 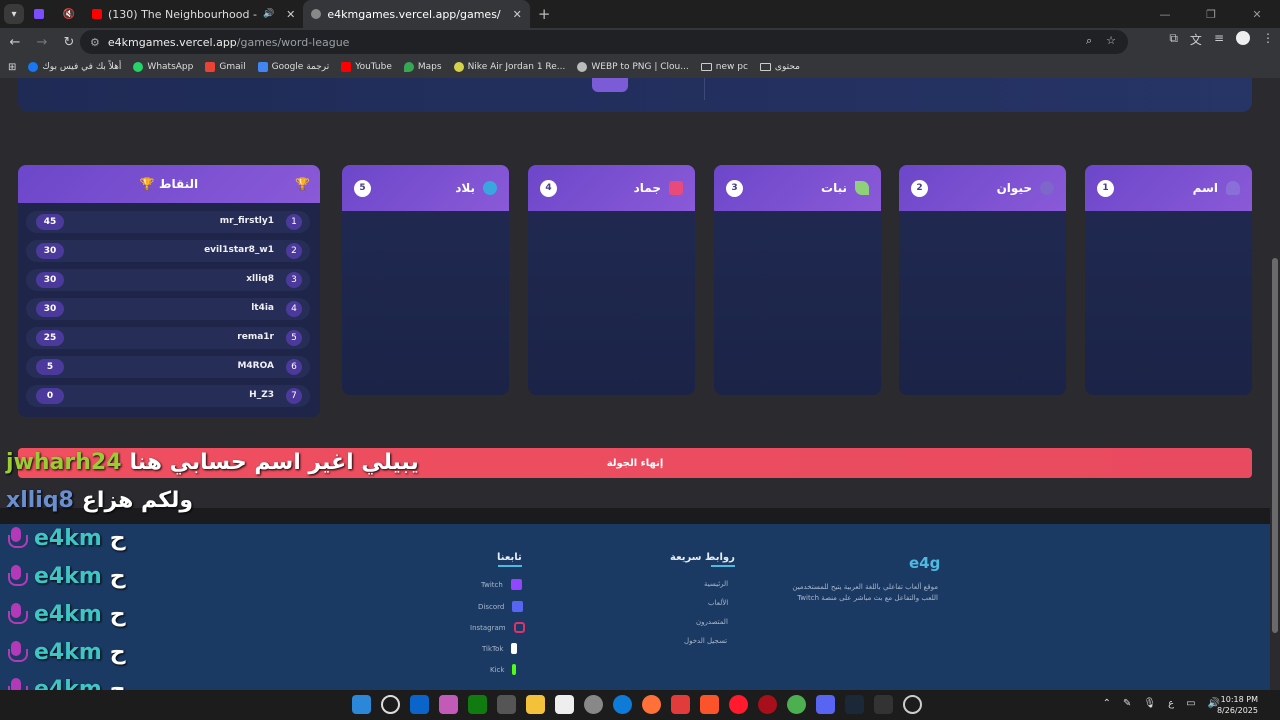 What do you see at coordinates (1014, 188) in the screenshot?
I see `category-label: حيوان` at bounding box center [1014, 188].